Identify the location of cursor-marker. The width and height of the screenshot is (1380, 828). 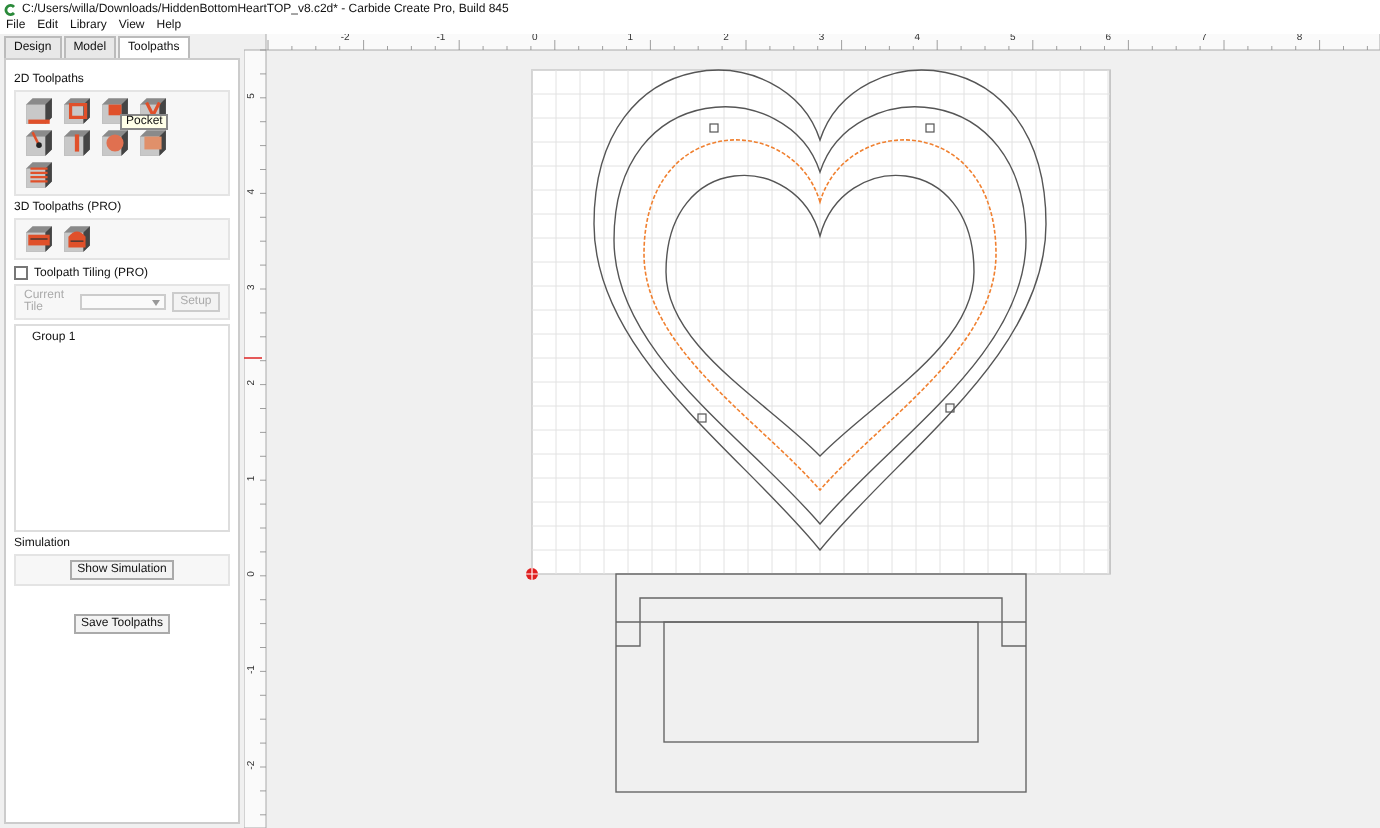
(253, 358).